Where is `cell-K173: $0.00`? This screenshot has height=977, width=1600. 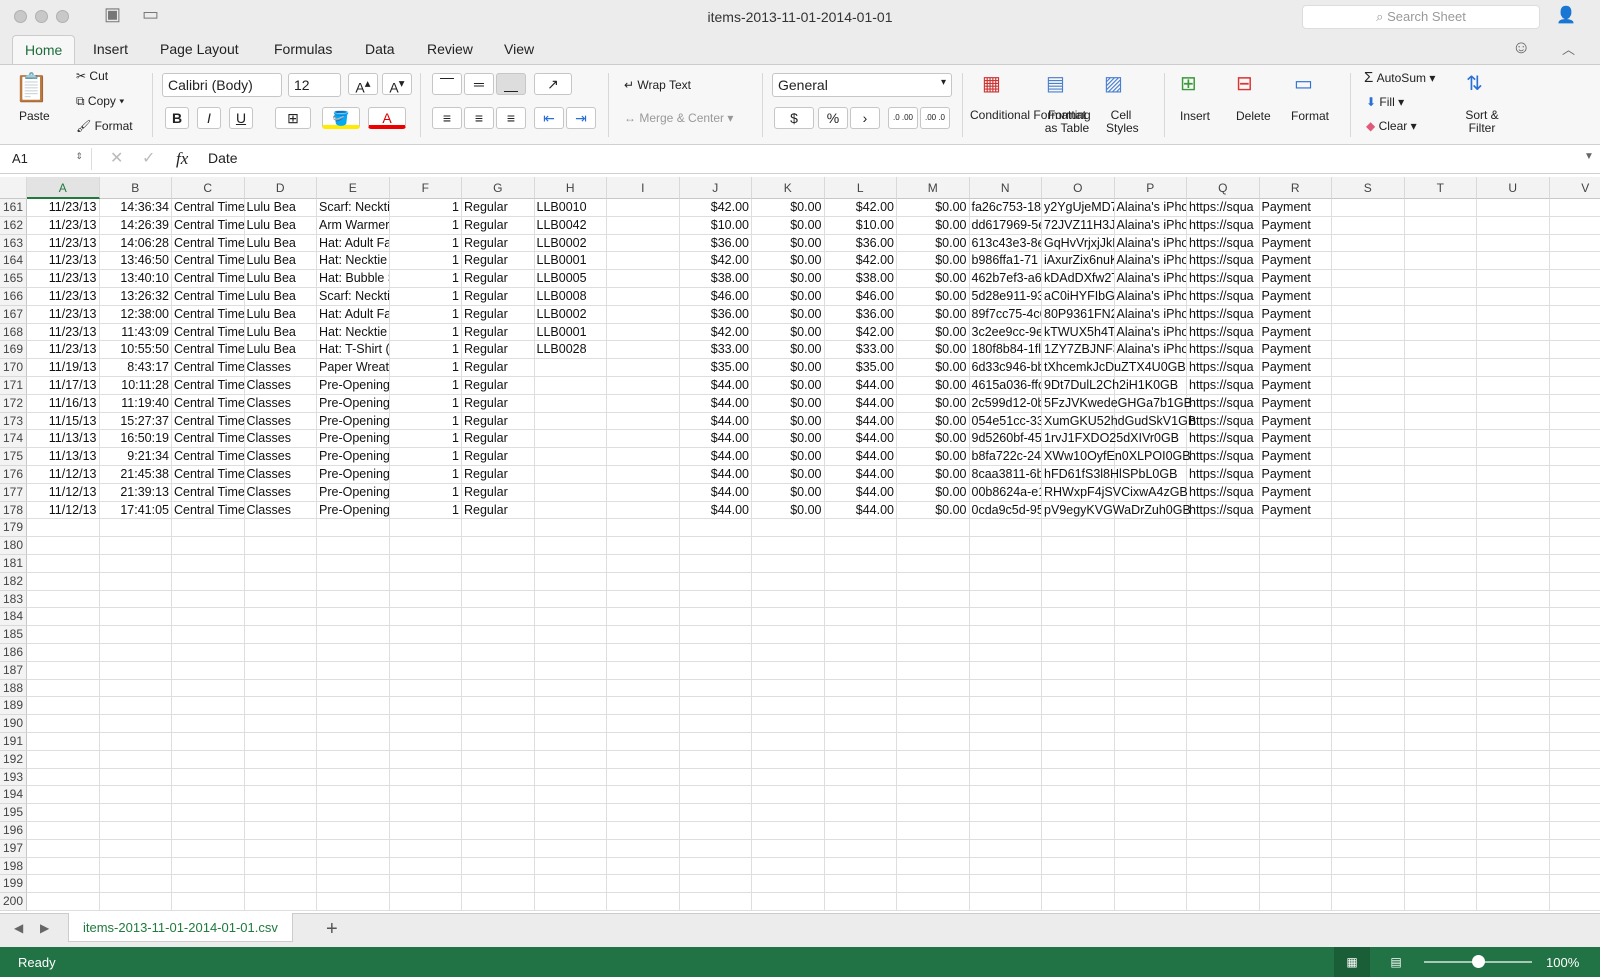
cell-K173: $0.00 is located at coordinates (788, 421).